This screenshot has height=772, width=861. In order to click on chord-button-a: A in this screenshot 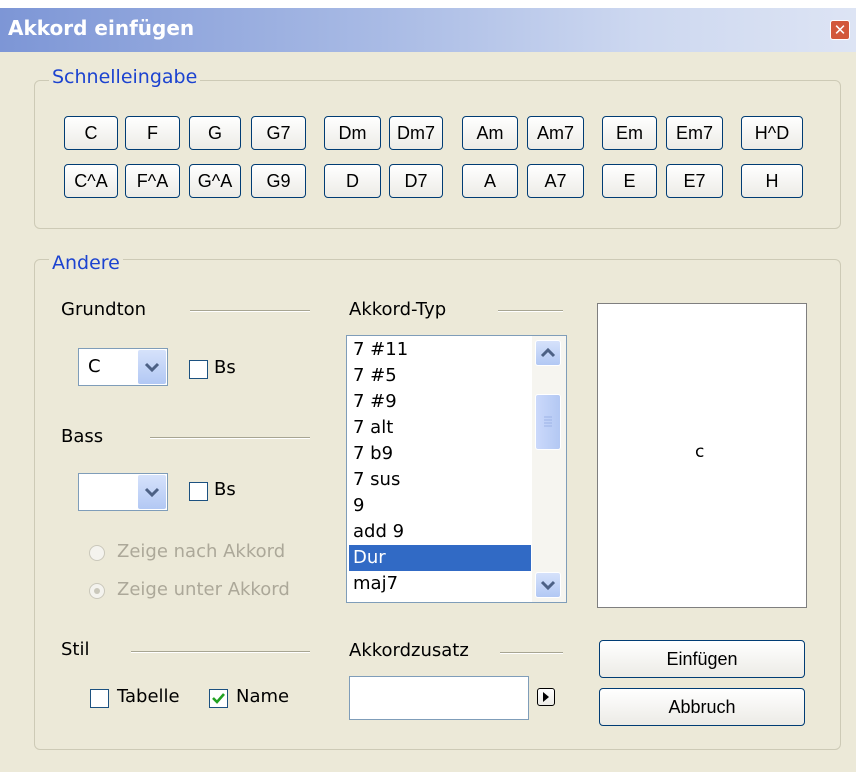, I will do `click(490, 181)`.